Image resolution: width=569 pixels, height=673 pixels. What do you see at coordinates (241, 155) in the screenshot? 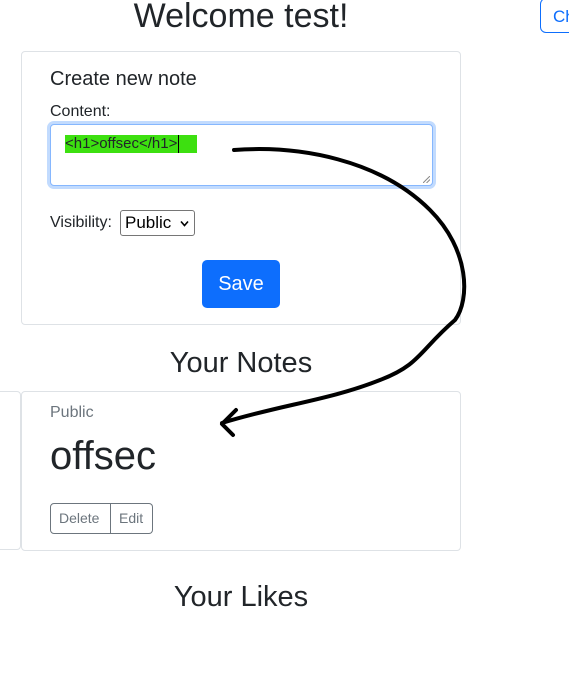
I see `content-textarea: <h1>offsec</h1>` at bounding box center [241, 155].